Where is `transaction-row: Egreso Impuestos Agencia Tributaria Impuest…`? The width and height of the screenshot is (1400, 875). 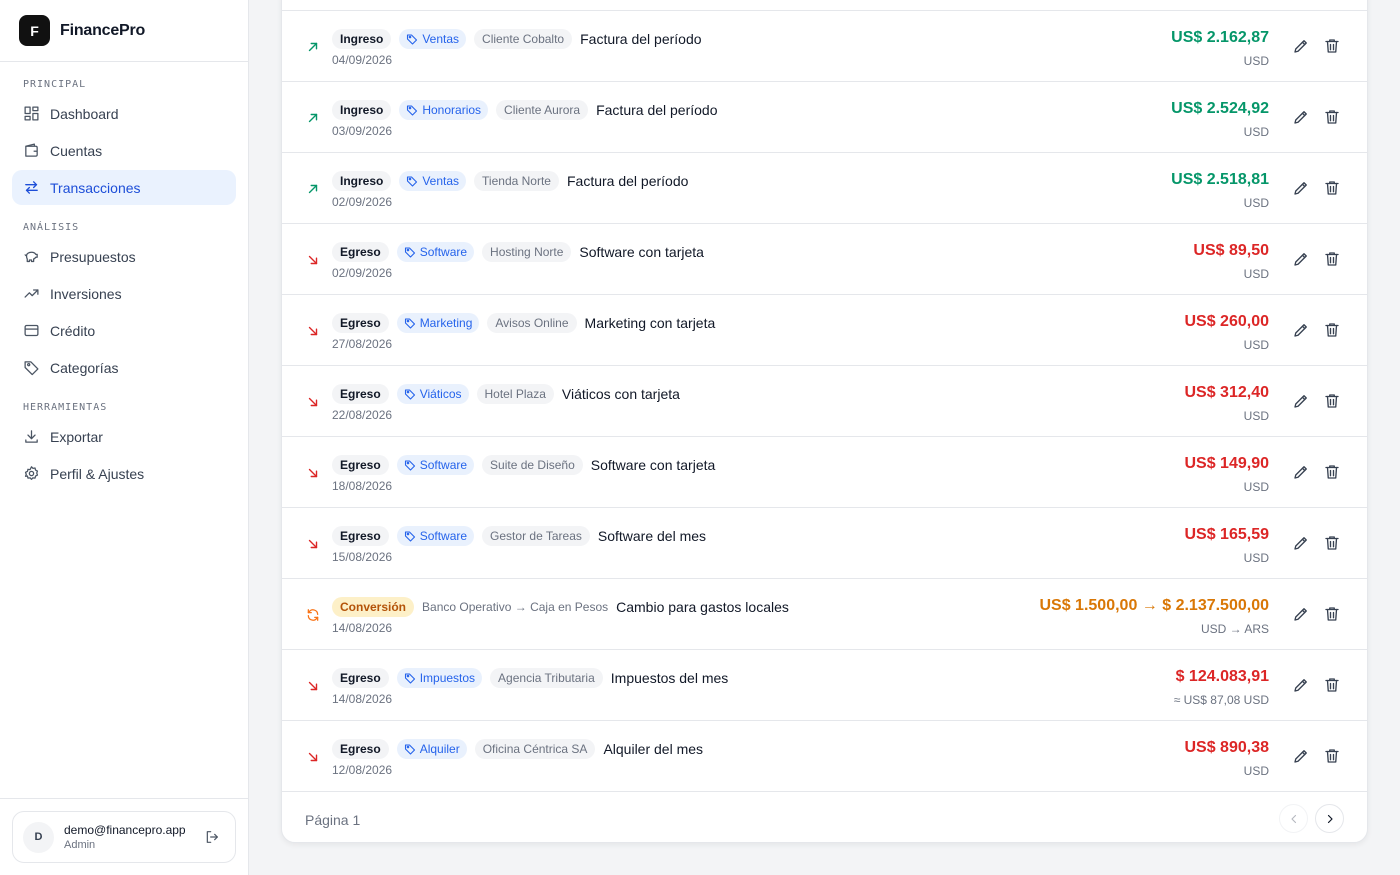 transaction-row: Egreso Impuestos Agencia Tributaria Impuest… is located at coordinates (824, 684).